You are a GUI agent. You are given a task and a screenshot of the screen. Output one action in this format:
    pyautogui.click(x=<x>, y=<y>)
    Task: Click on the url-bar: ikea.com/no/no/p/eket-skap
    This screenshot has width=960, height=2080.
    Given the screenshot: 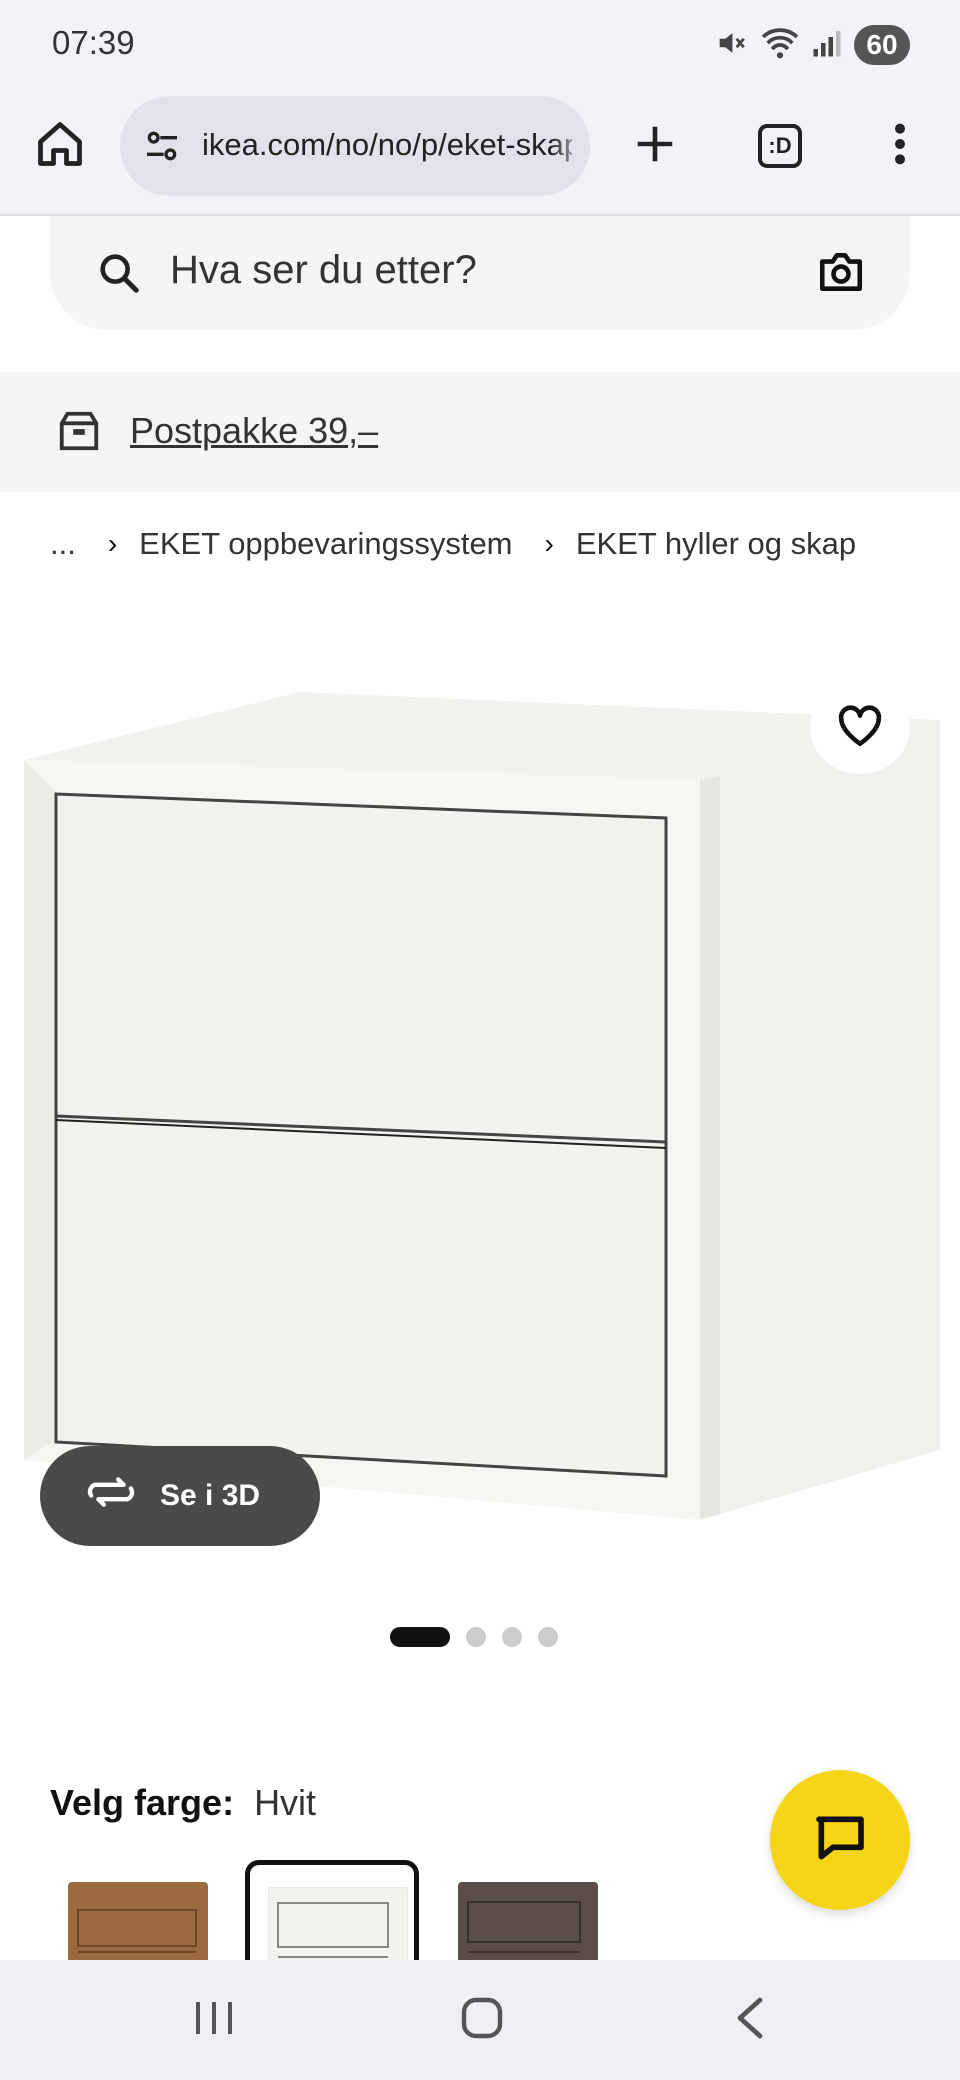 What is the action you would take?
    pyautogui.click(x=355, y=146)
    